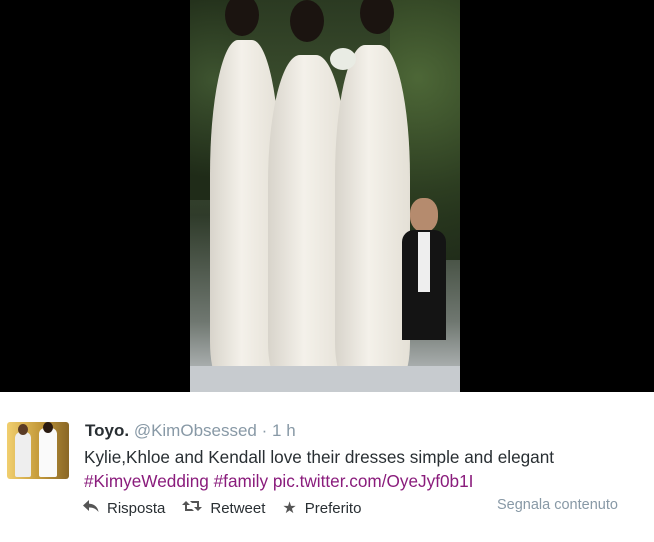 This screenshot has height=542, width=654. Describe the element at coordinates (192, 508) in the screenshot. I see `retweet-icon` at that location.